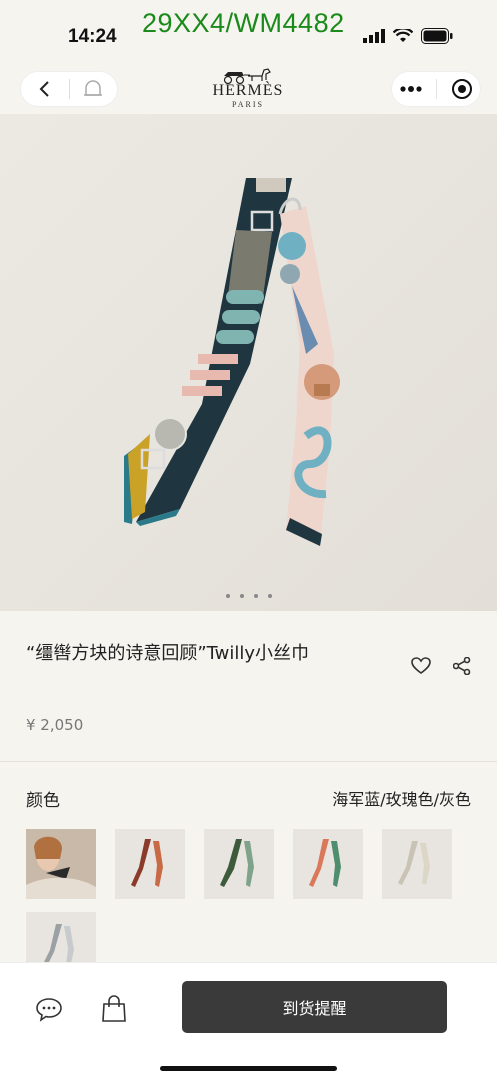 This screenshot has height=1080, width=497. I want to click on color-label: 颜色, so click(43, 801).